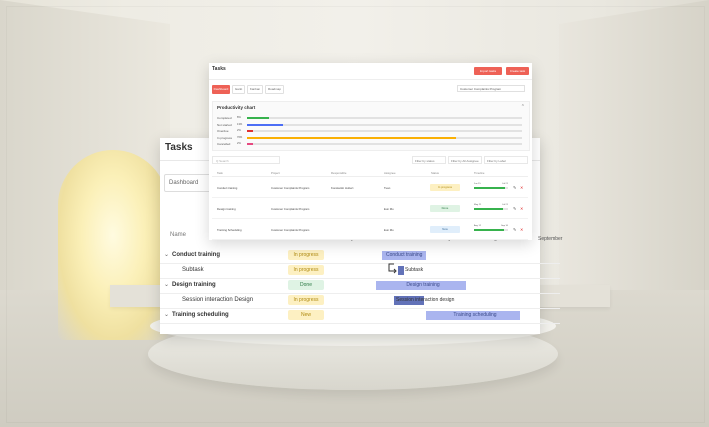  I want to click on productivity-row: Cancelled 2%, so click(370, 144).